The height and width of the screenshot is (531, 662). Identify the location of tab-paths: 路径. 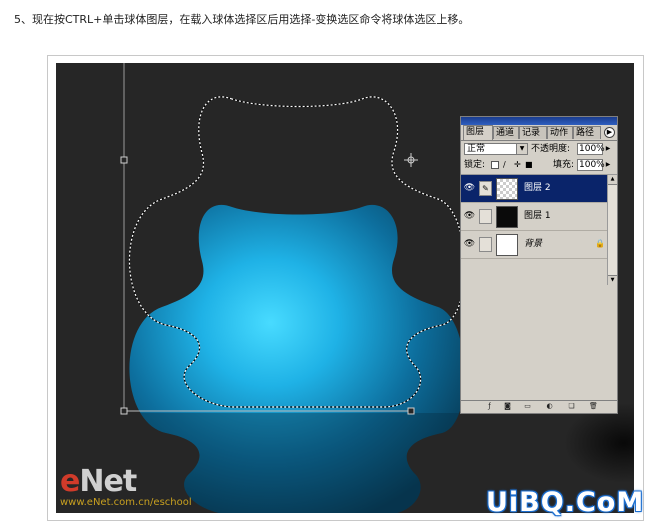
(587, 132).